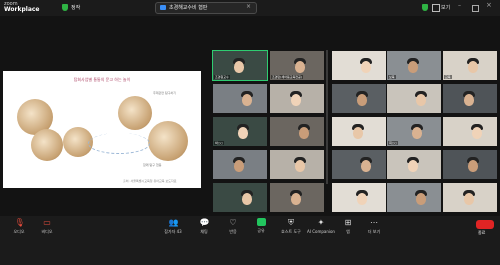  I want to click on participant-tile: 교육, so click(470, 65).